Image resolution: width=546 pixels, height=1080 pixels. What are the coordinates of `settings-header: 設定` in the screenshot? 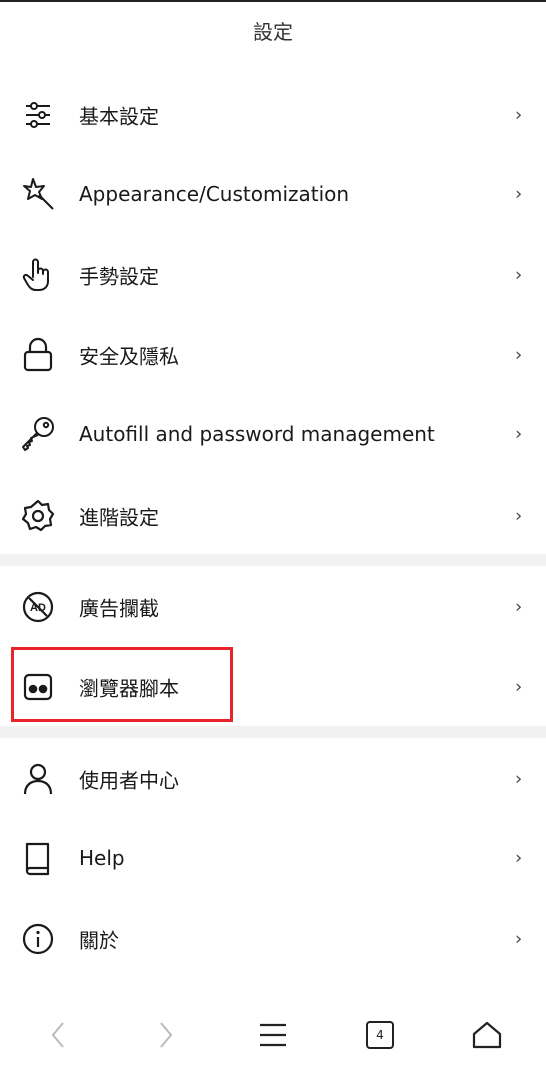 It's located at (273, 29).